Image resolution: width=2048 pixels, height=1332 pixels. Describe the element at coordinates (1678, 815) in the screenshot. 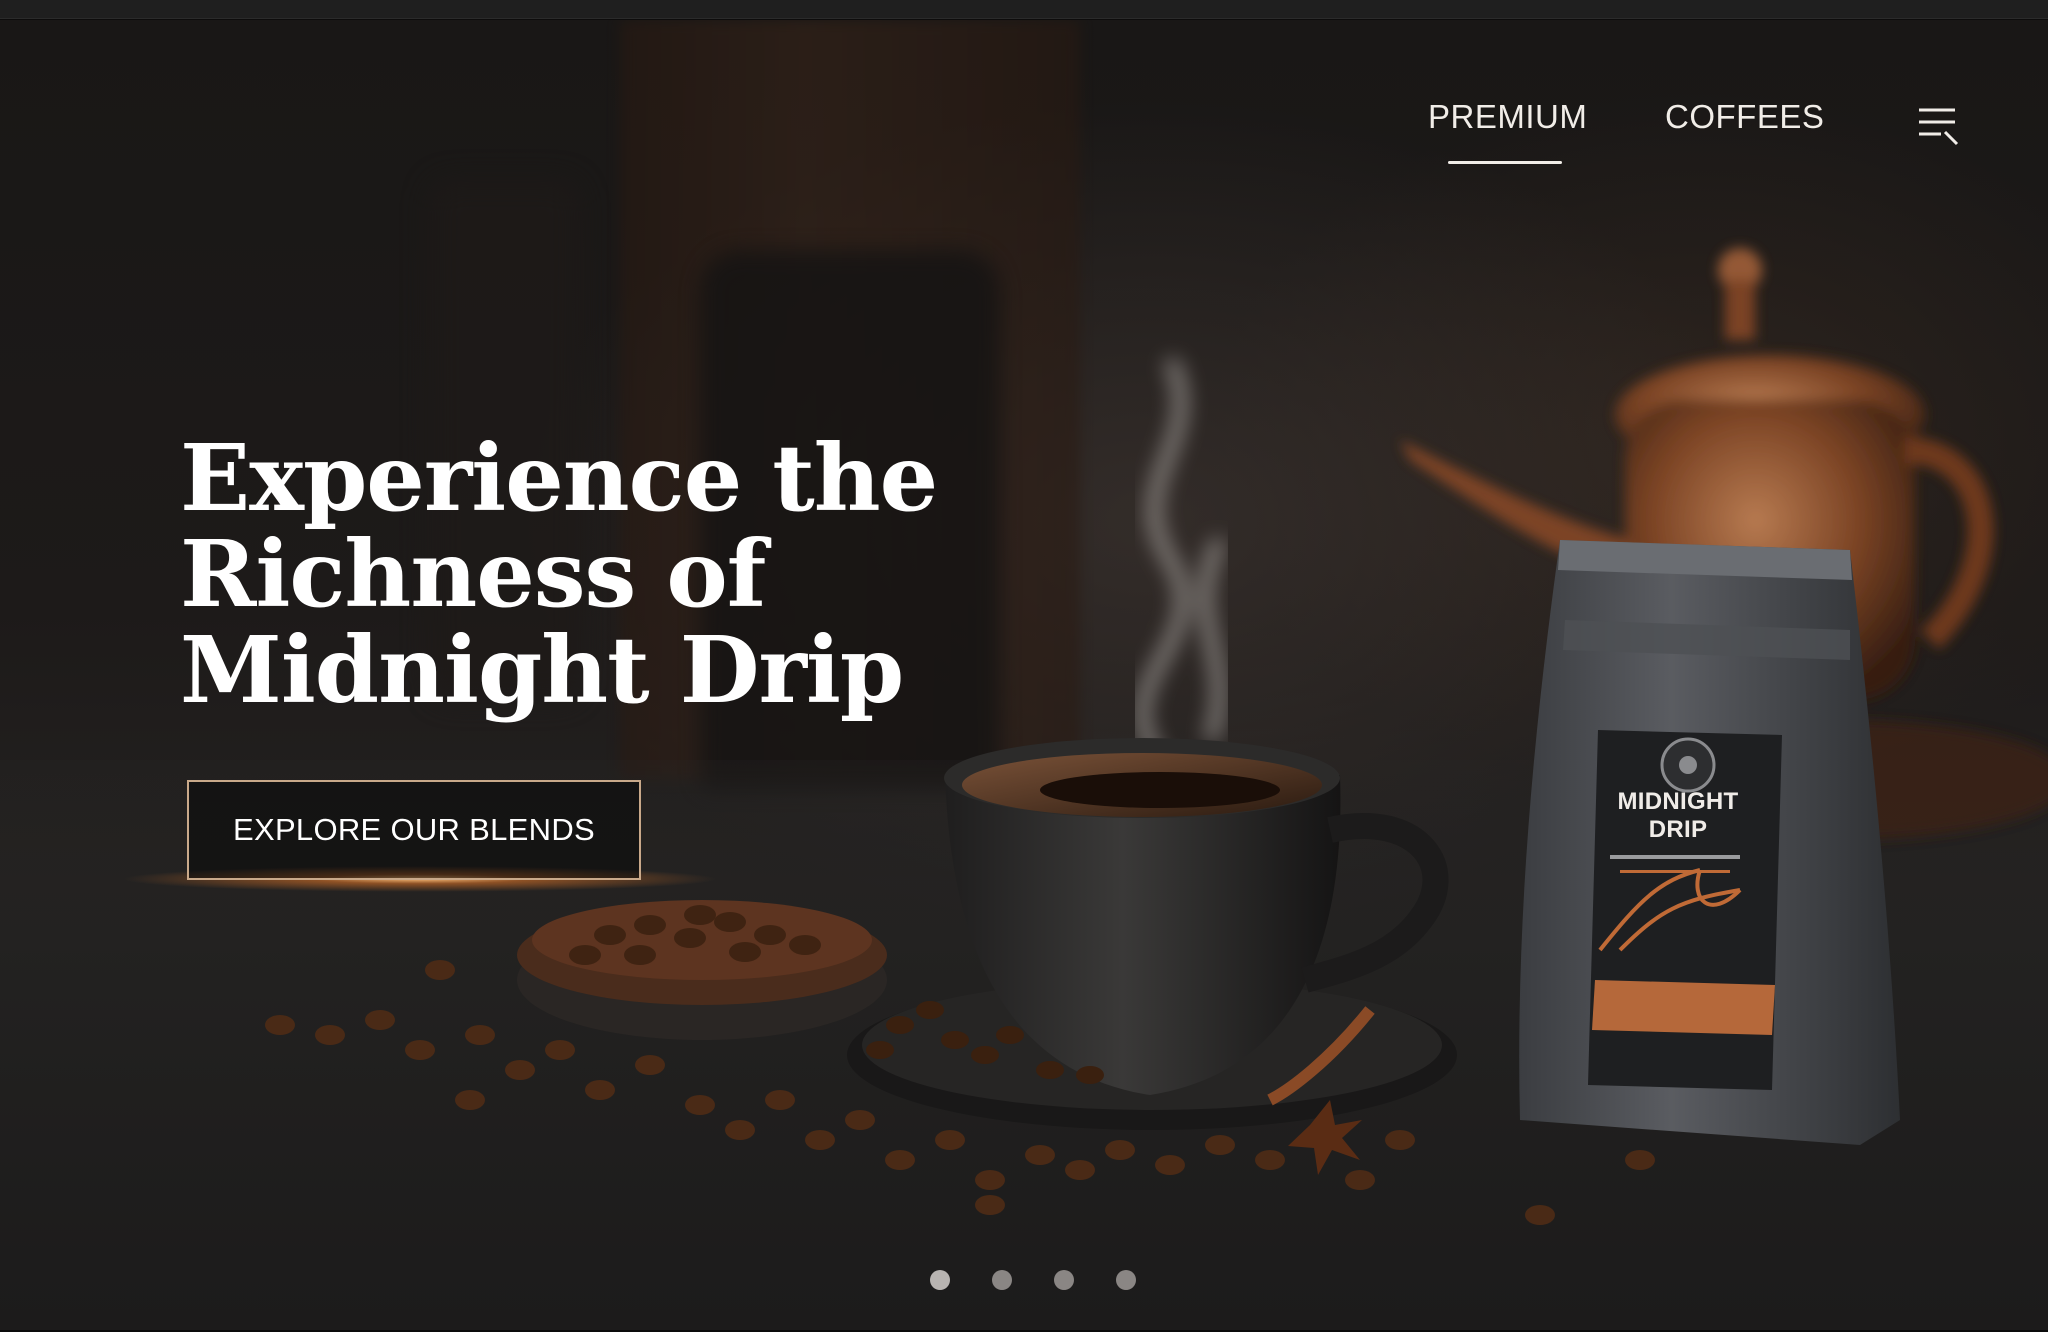

I see `bag-label-title: MIDNIGHT DRIP` at that location.